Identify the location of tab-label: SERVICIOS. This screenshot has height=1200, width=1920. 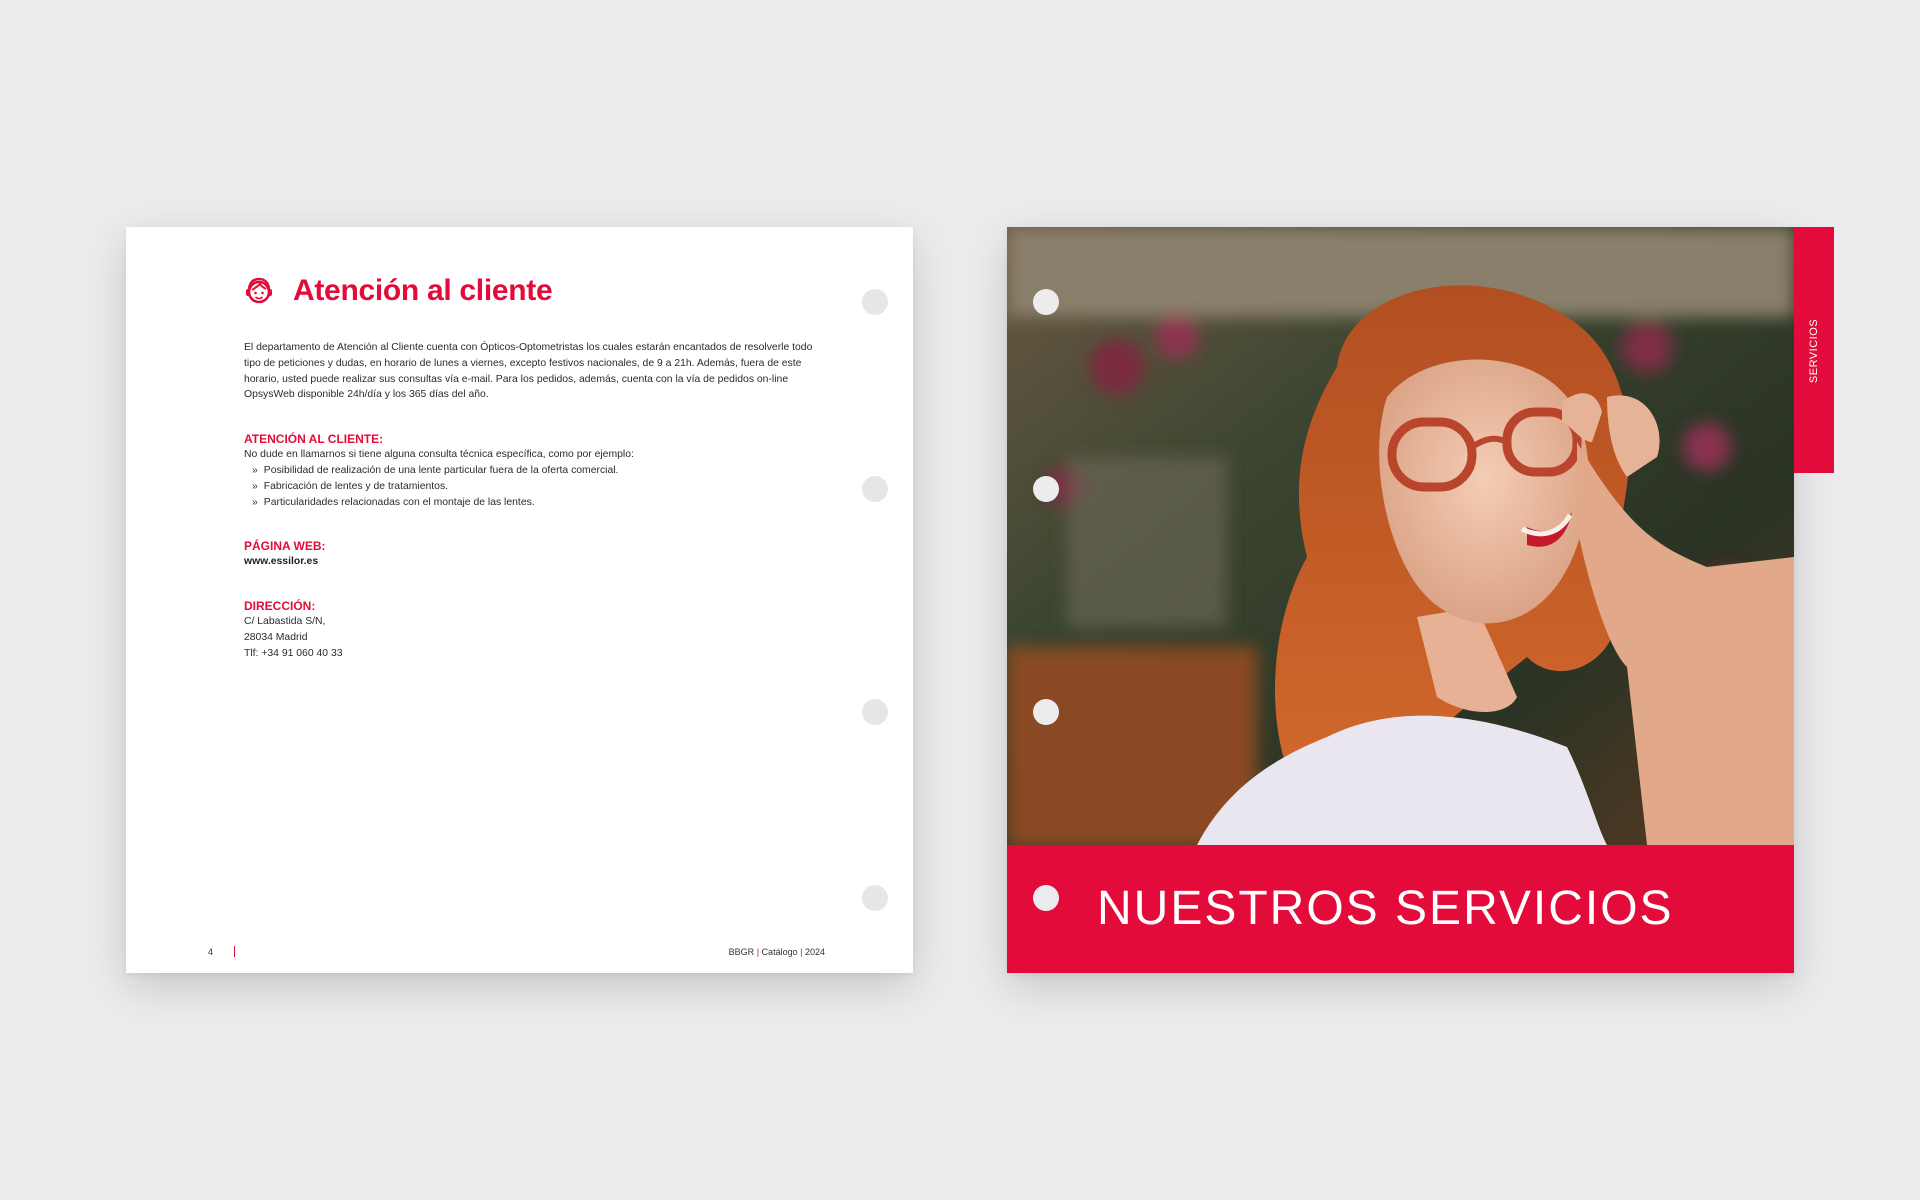
(1814, 351).